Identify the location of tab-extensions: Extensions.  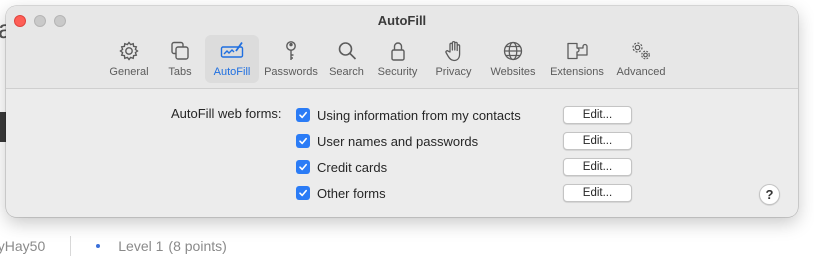
(577, 59).